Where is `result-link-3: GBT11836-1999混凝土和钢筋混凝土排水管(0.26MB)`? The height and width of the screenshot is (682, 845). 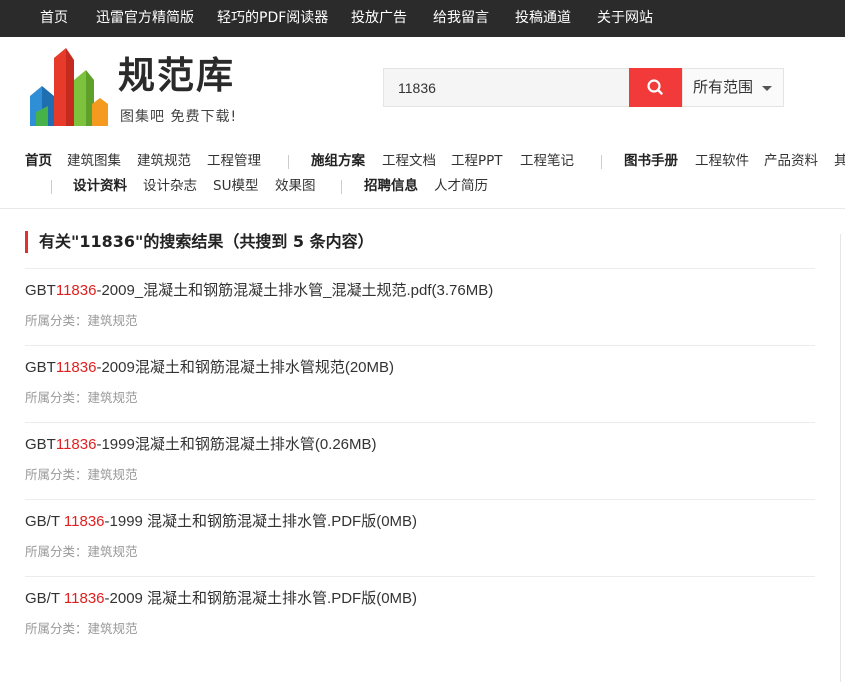 result-link-3: GBT11836-1999混凝土和钢筋混凝土排水管(0.26MB) is located at coordinates (201, 445).